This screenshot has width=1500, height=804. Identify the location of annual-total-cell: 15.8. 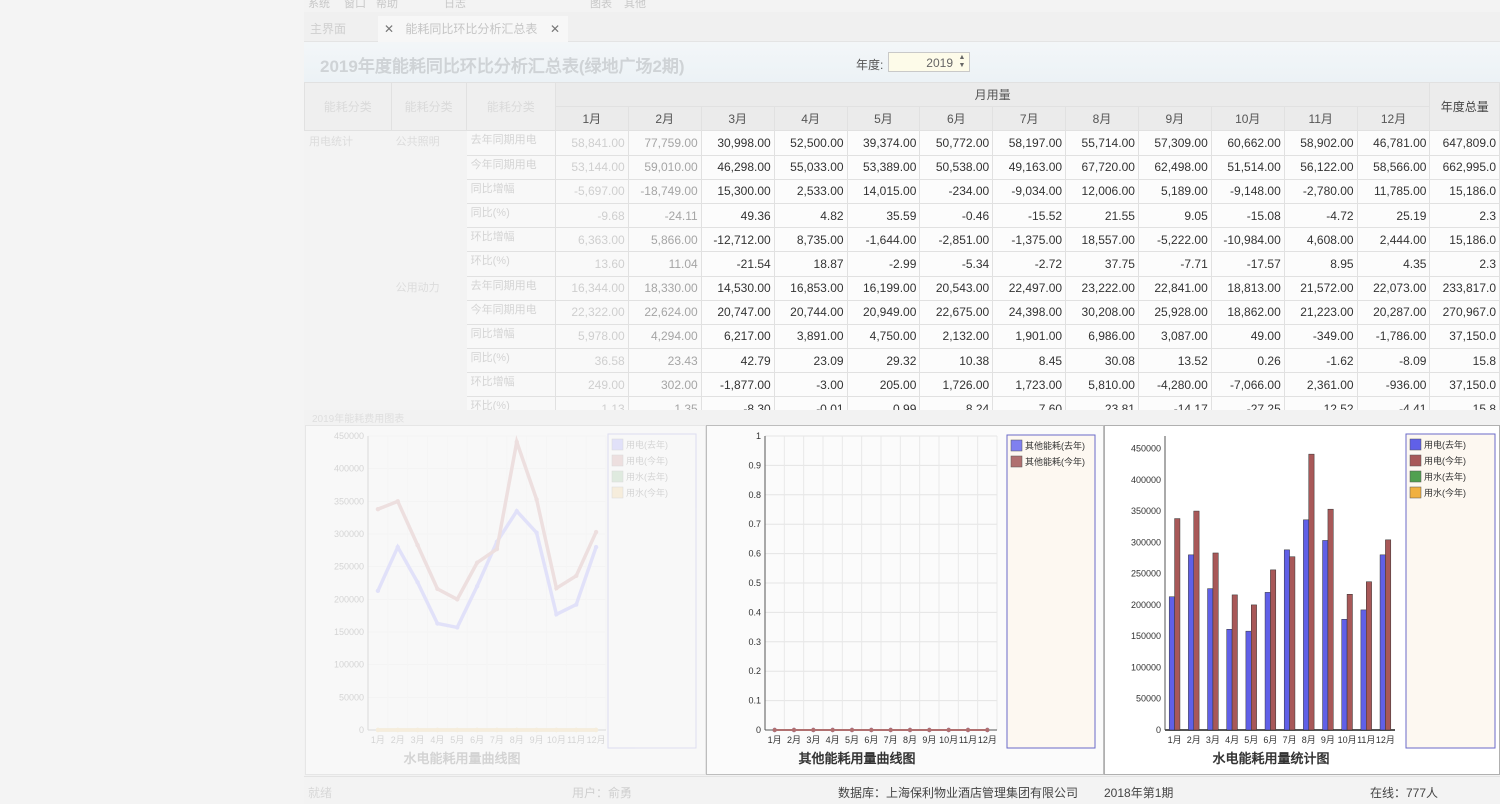
(1464, 361).